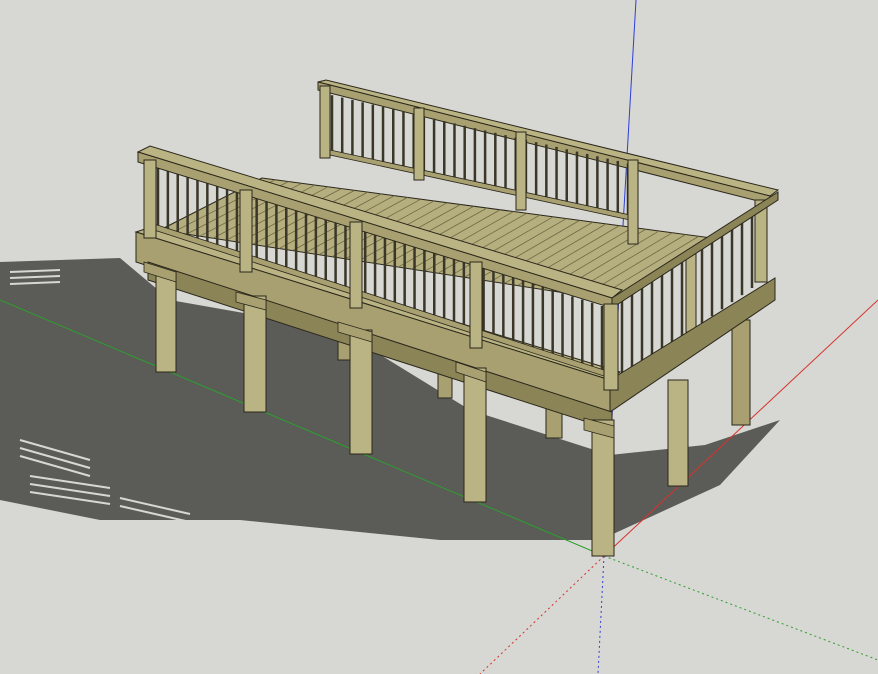 The width and height of the screenshot is (878, 674). What do you see at coordinates (601, 614) in the screenshot?
I see `z-axis-negative` at bounding box center [601, 614].